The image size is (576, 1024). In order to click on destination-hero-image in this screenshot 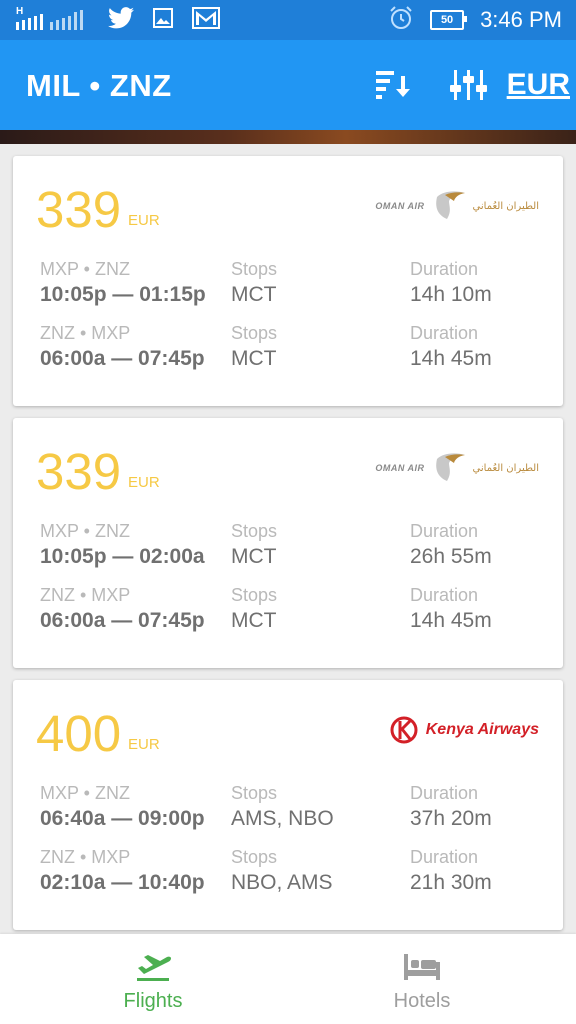, I will do `click(288, 137)`.